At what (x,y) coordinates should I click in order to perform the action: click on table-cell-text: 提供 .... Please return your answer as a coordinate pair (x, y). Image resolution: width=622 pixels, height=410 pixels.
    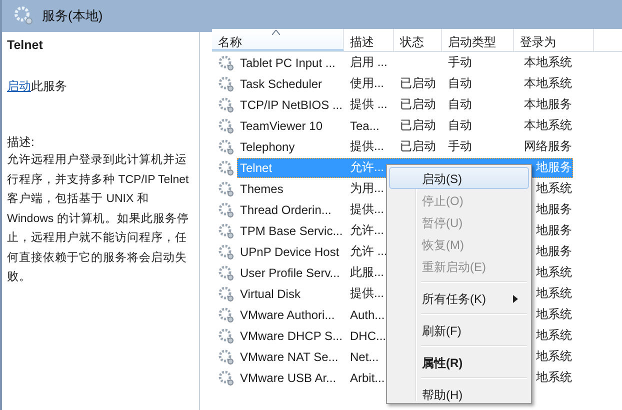
    Looking at the image, I should click on (368, 104).